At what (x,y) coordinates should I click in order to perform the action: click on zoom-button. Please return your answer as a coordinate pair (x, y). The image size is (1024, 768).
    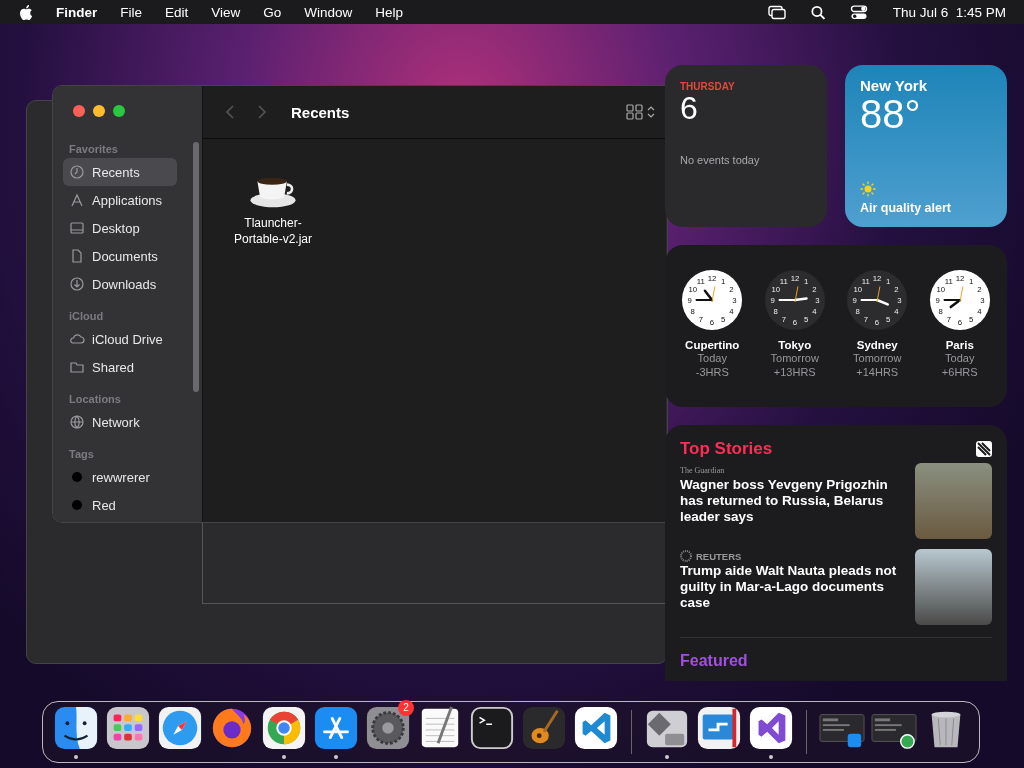
    Looking at the image, I should click on (119, 111).